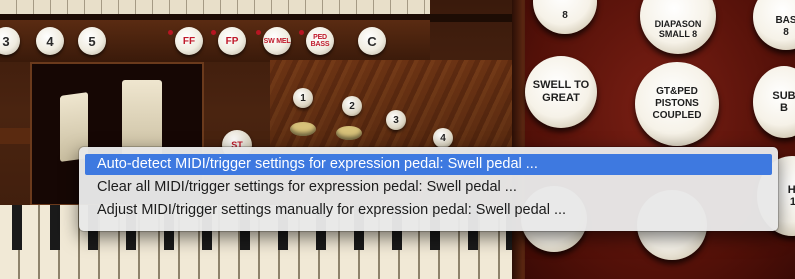 This screenshot has height=279, width=795. I want to click on stop-knob: 8, so click(565, 17).